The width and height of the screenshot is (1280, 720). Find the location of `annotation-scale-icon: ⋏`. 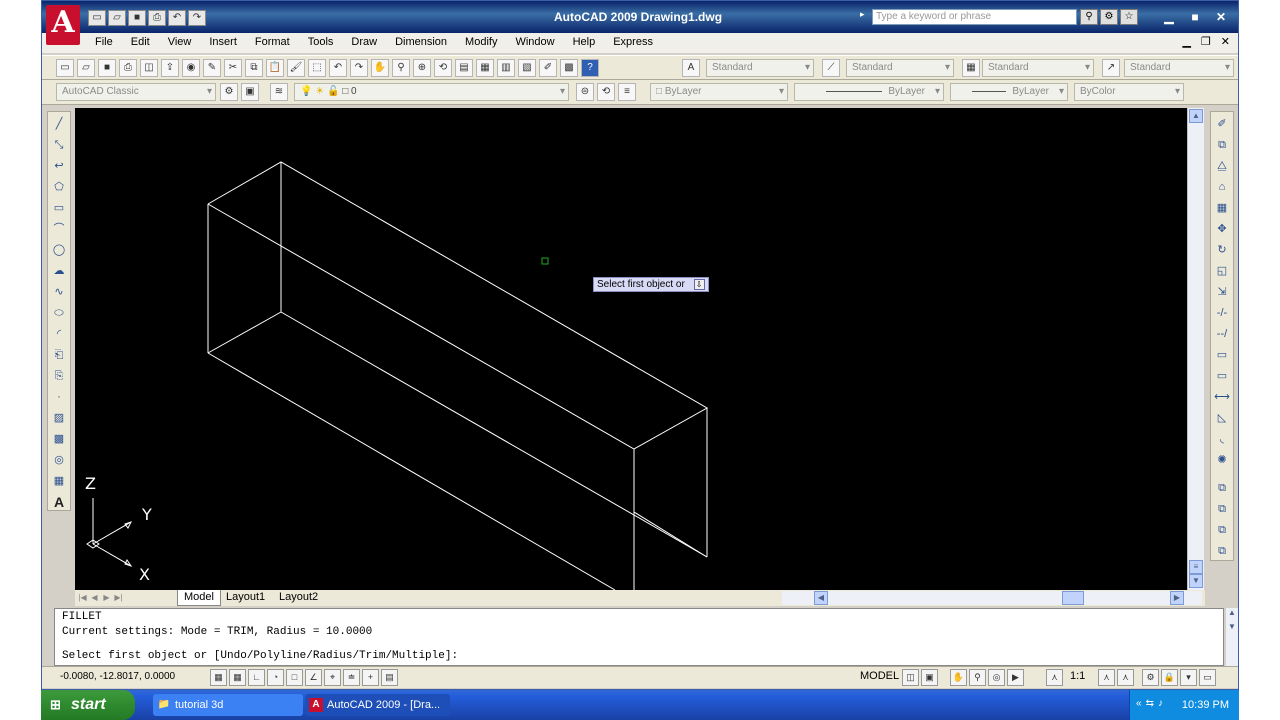

annotation-scale-icon: ⋏ is located at coordinates (1054, 677).